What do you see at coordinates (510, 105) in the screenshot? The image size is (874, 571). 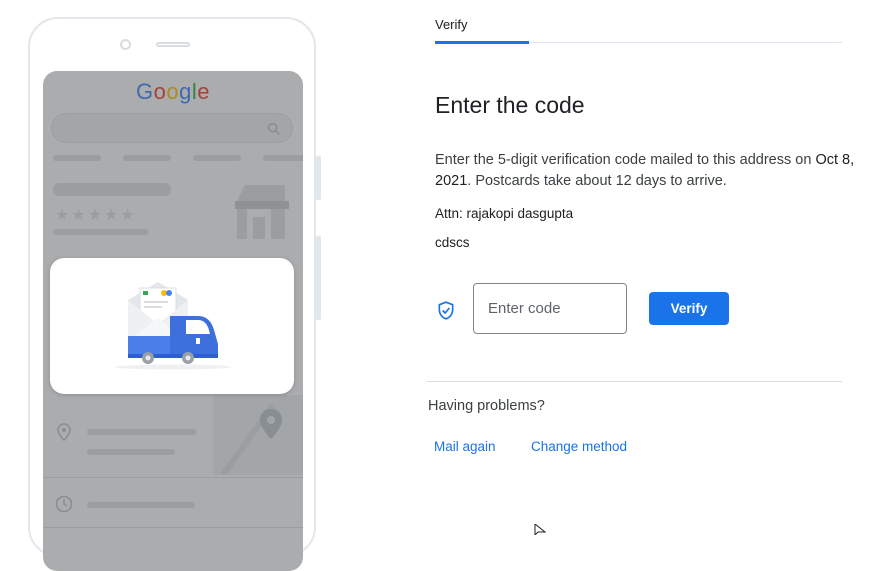 I see `page-title: Enter the code` at bounding box center [510, 105].